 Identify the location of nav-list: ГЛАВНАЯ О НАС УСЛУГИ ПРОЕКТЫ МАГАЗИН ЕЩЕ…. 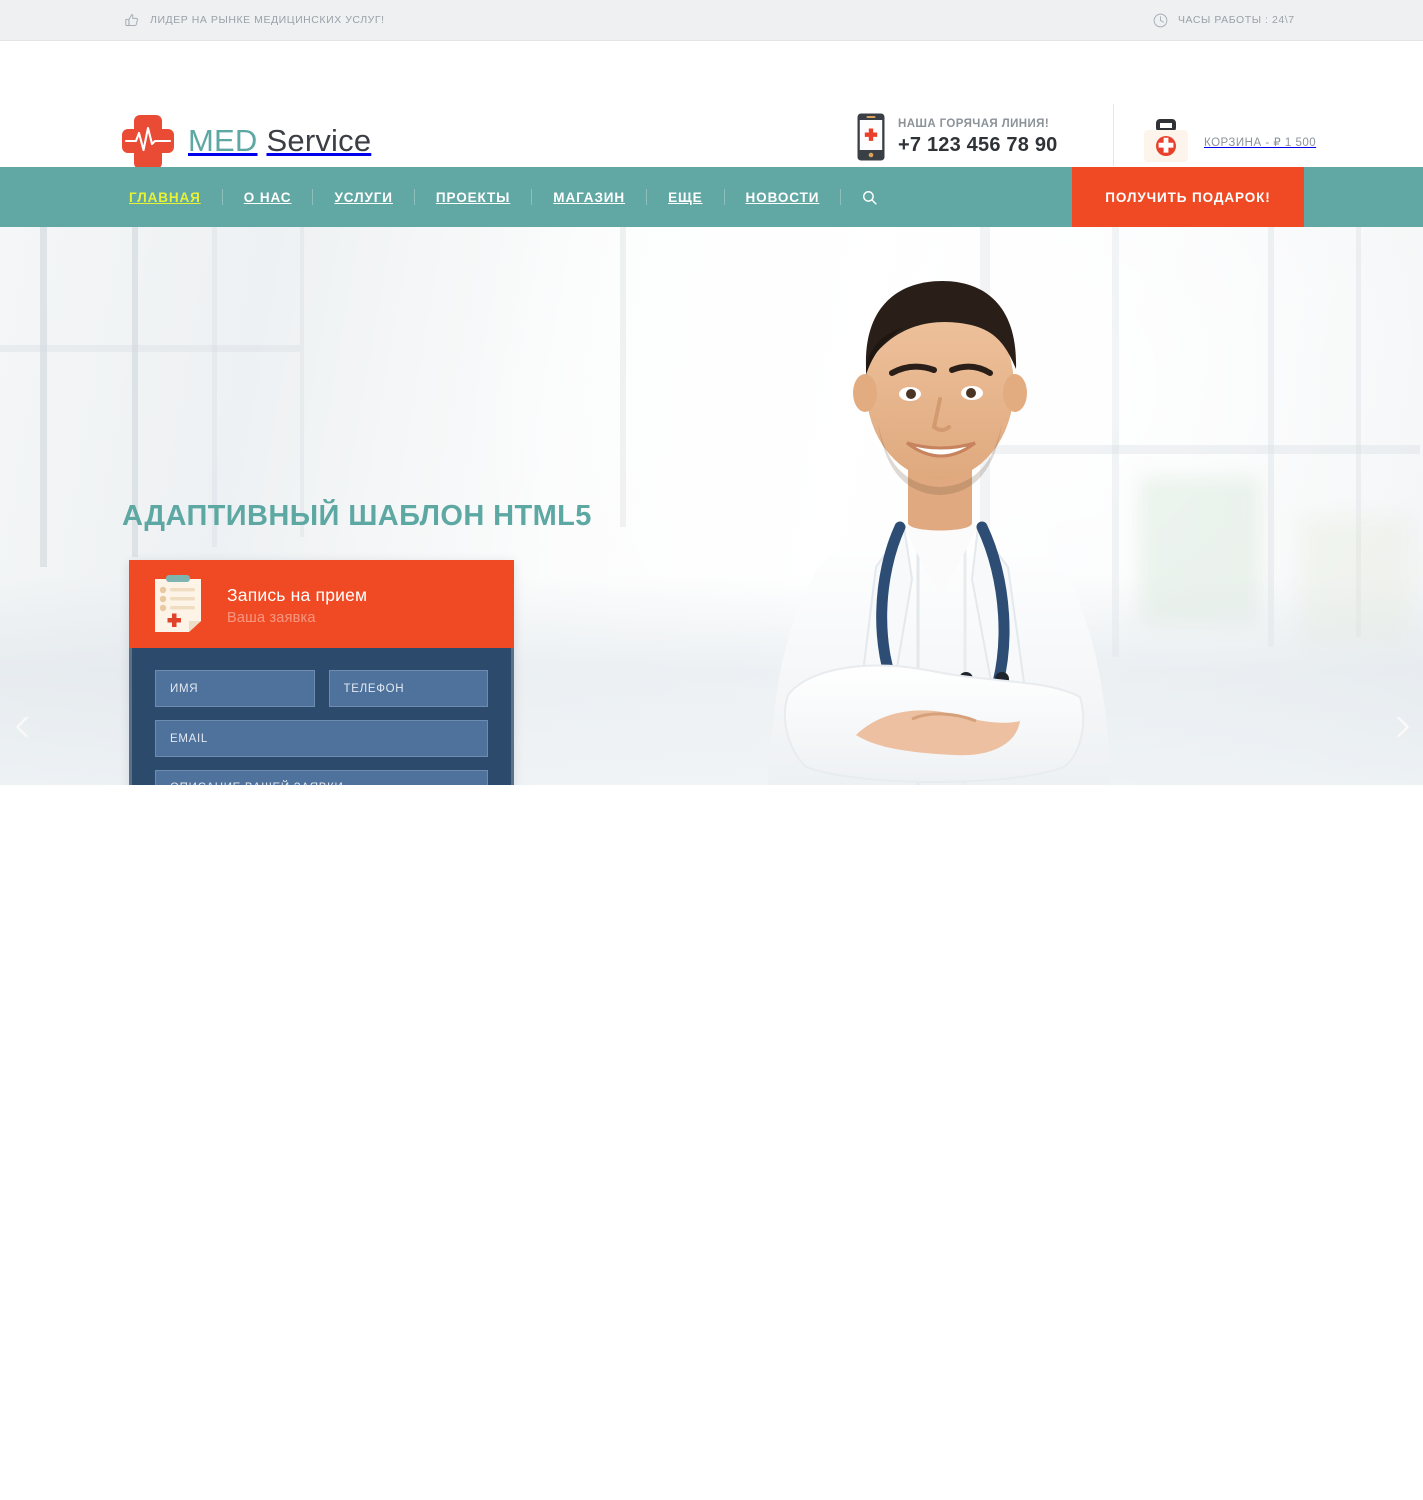
(503, 197).